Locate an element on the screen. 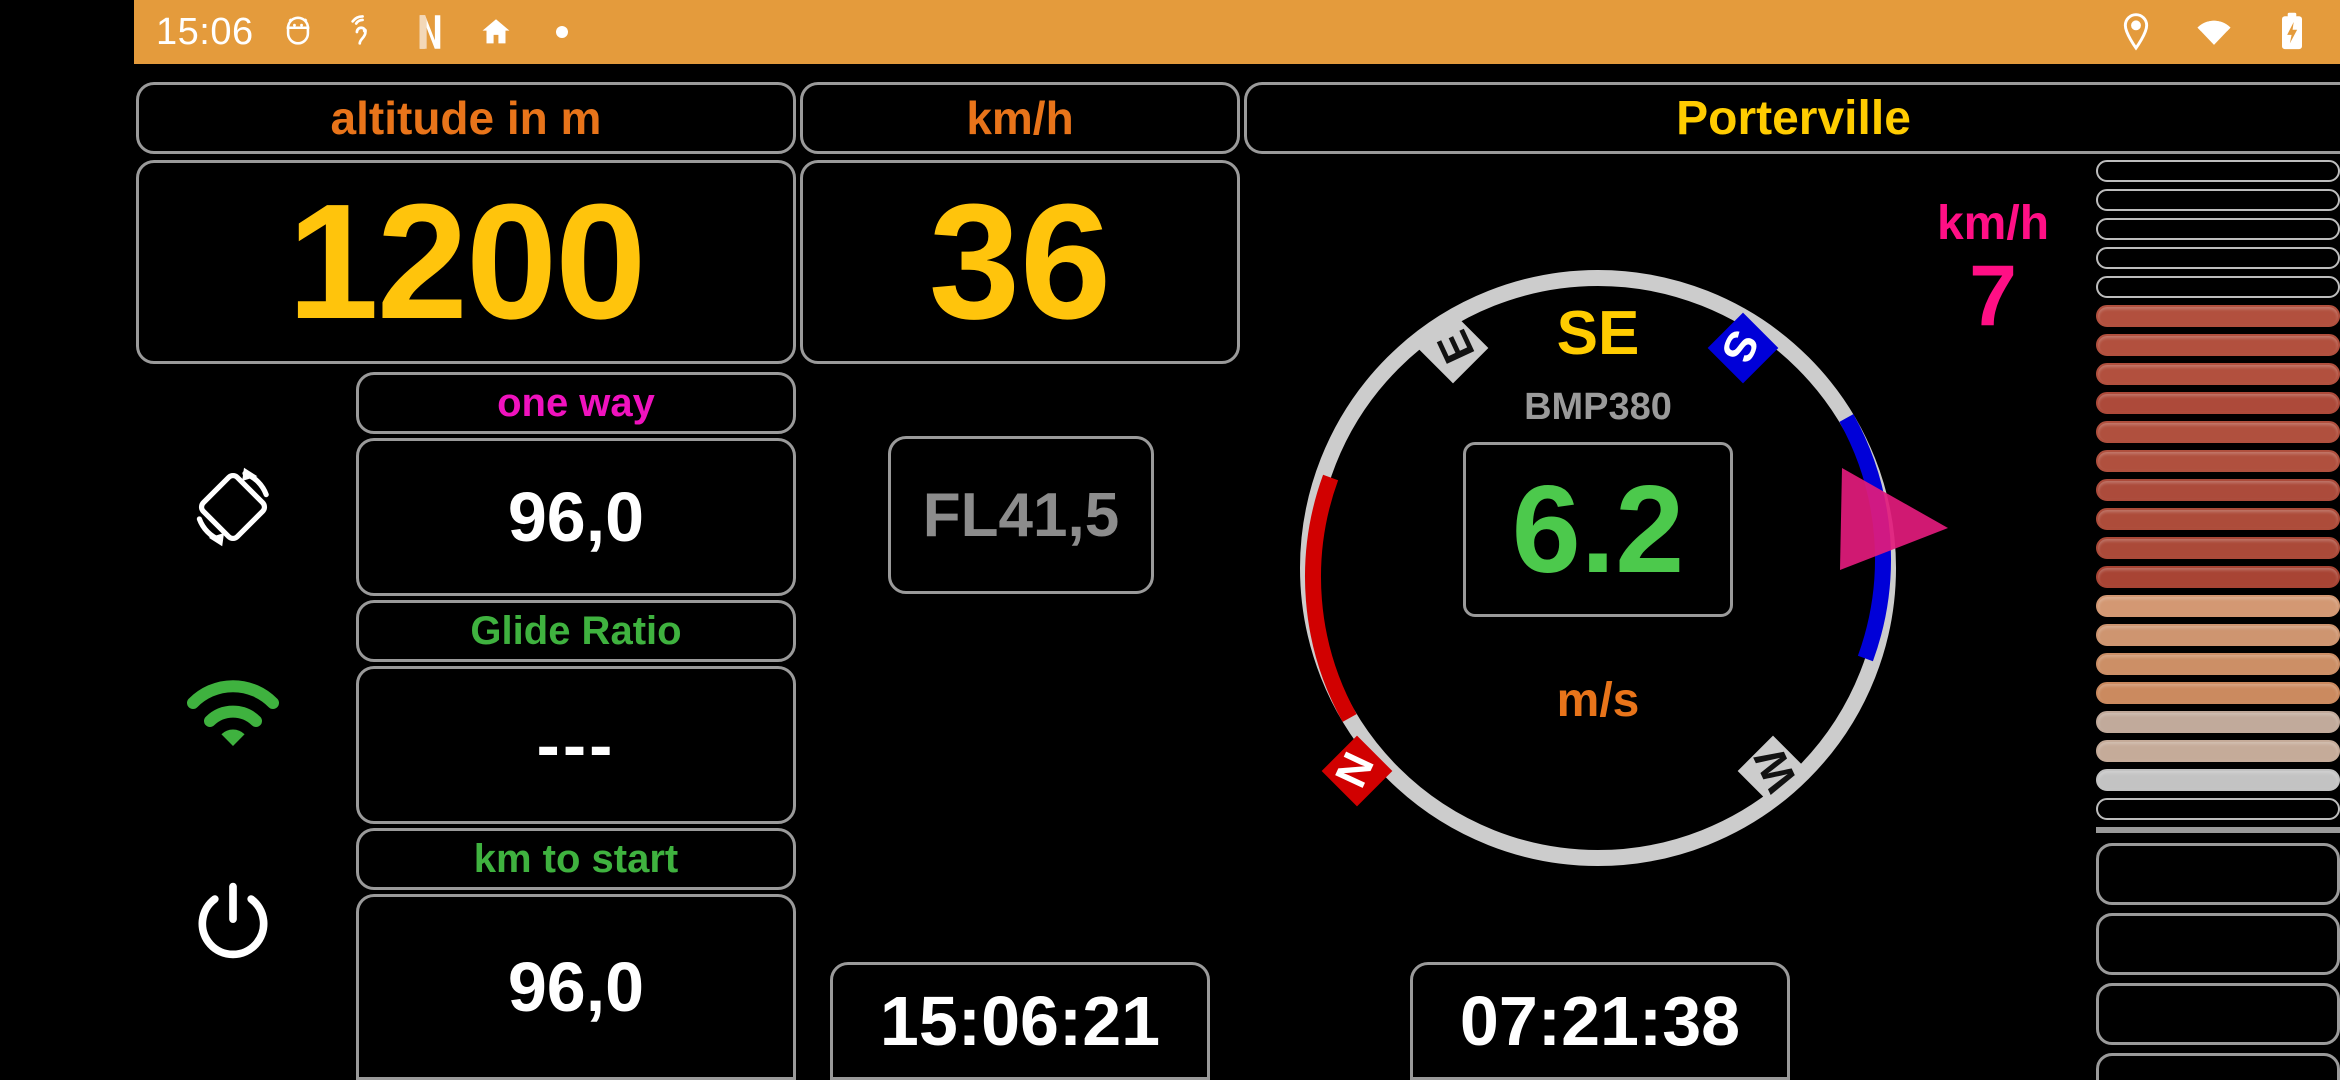 This screenshot has width=2340, height=1080. wind-speed-unit: km/h is located at coordinates (1993, 223).